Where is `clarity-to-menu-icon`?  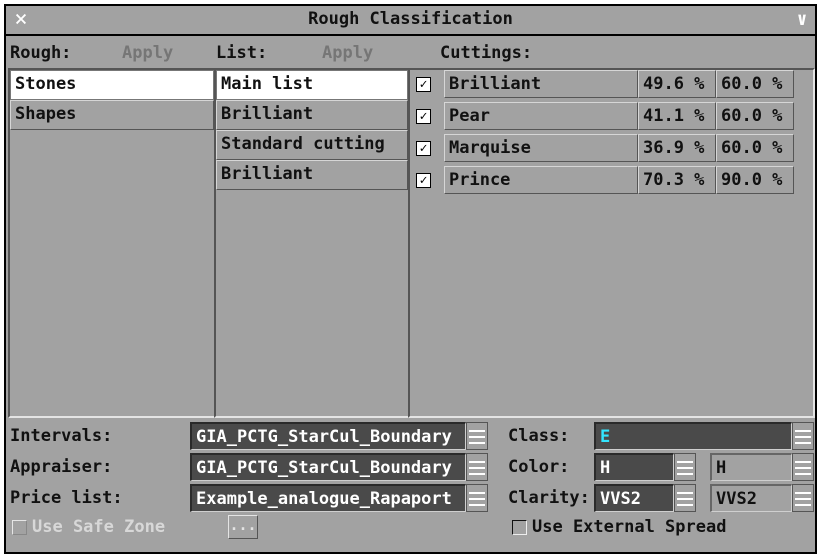
clarity-to-menu-icon is located at coordinates (803, 498).